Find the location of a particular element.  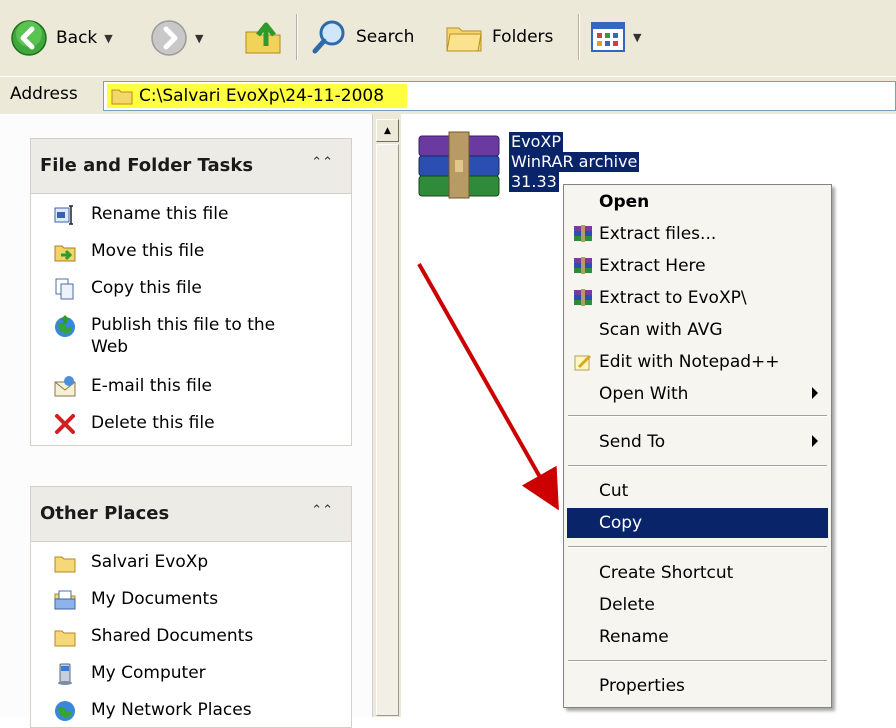

up-folder-icon is located at coordinates (263, 38).